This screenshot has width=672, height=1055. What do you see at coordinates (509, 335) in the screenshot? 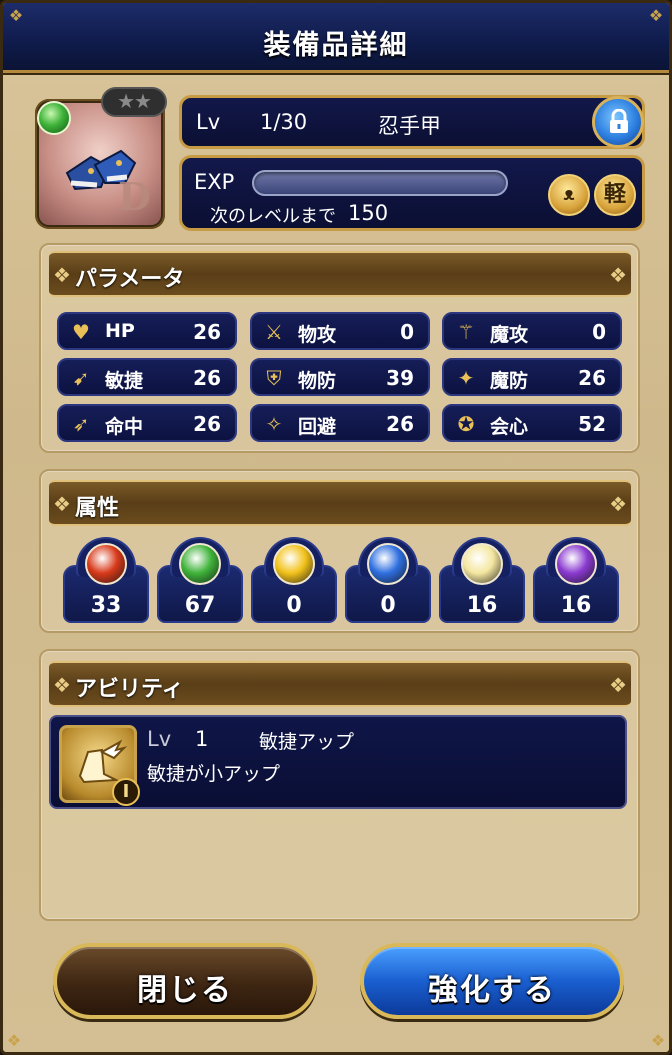
I see `stat-name: 魔攻` at bounding box center [509, 335].